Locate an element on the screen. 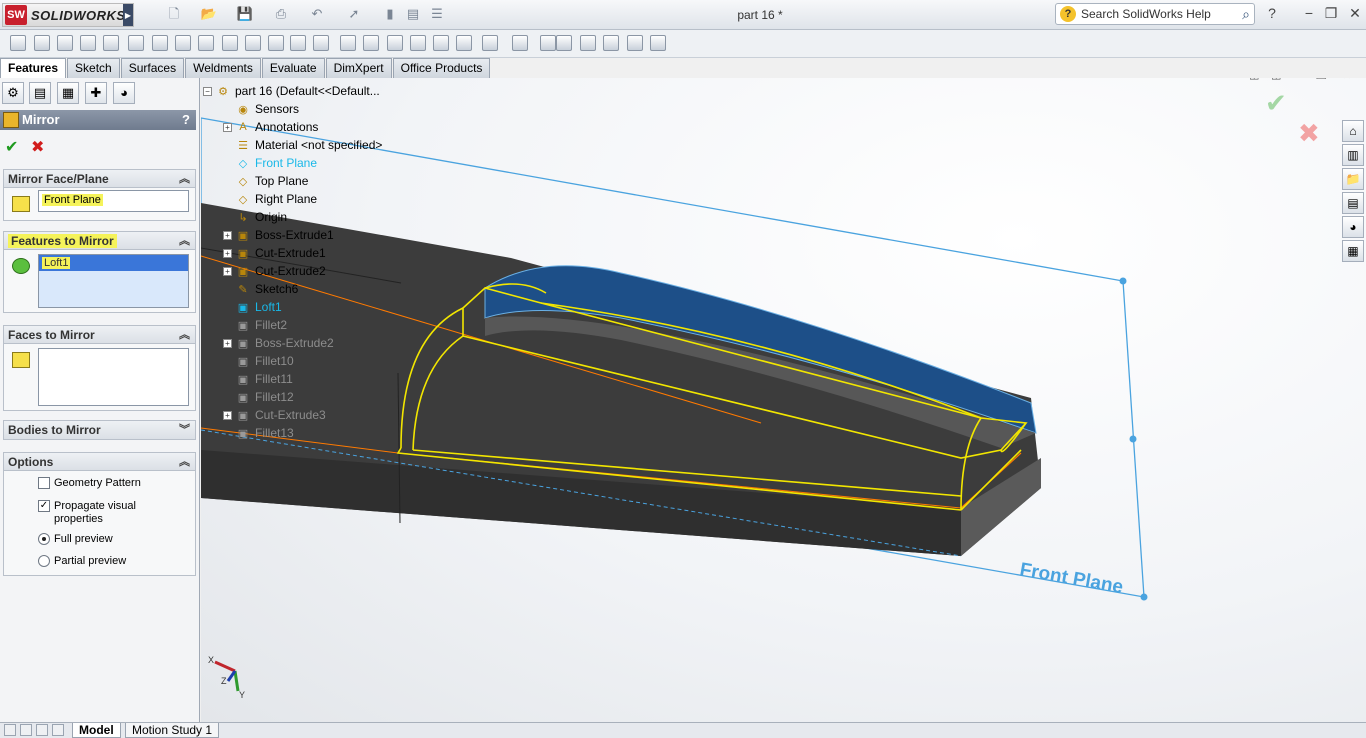 Image resolution: width=1366 pixels, height=738 pixels. display-manager-tab-icon: ◕ is located at coordinates (124, 93).